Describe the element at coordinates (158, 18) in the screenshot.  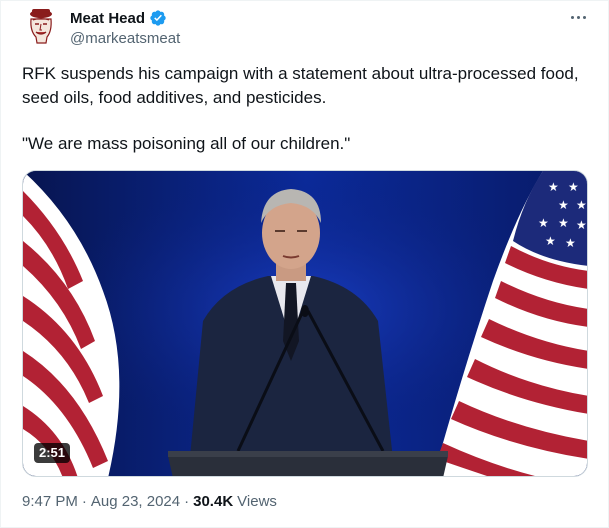
I see `verified-badge-icon` at that location.